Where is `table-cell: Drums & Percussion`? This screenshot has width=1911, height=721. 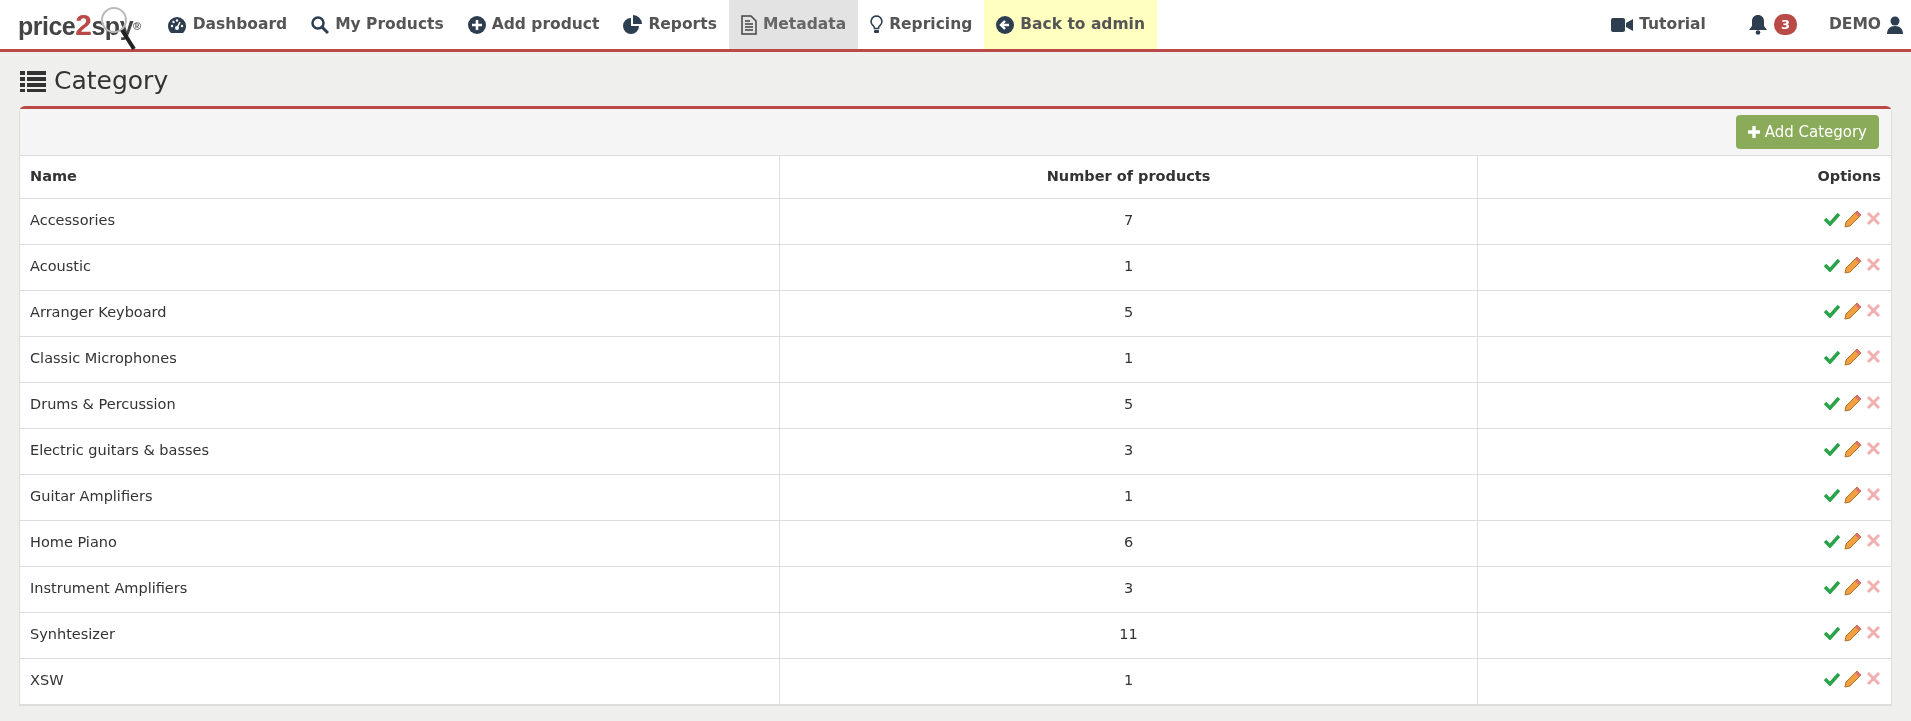 table-cell: Drums & Percussion is located at coordinates (400, 405).